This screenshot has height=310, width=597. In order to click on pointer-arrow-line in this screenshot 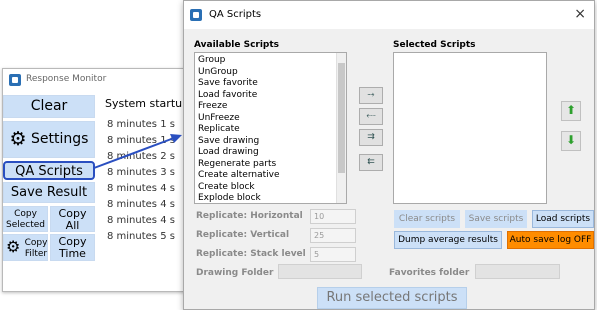, I will do `click(134, 153)`.